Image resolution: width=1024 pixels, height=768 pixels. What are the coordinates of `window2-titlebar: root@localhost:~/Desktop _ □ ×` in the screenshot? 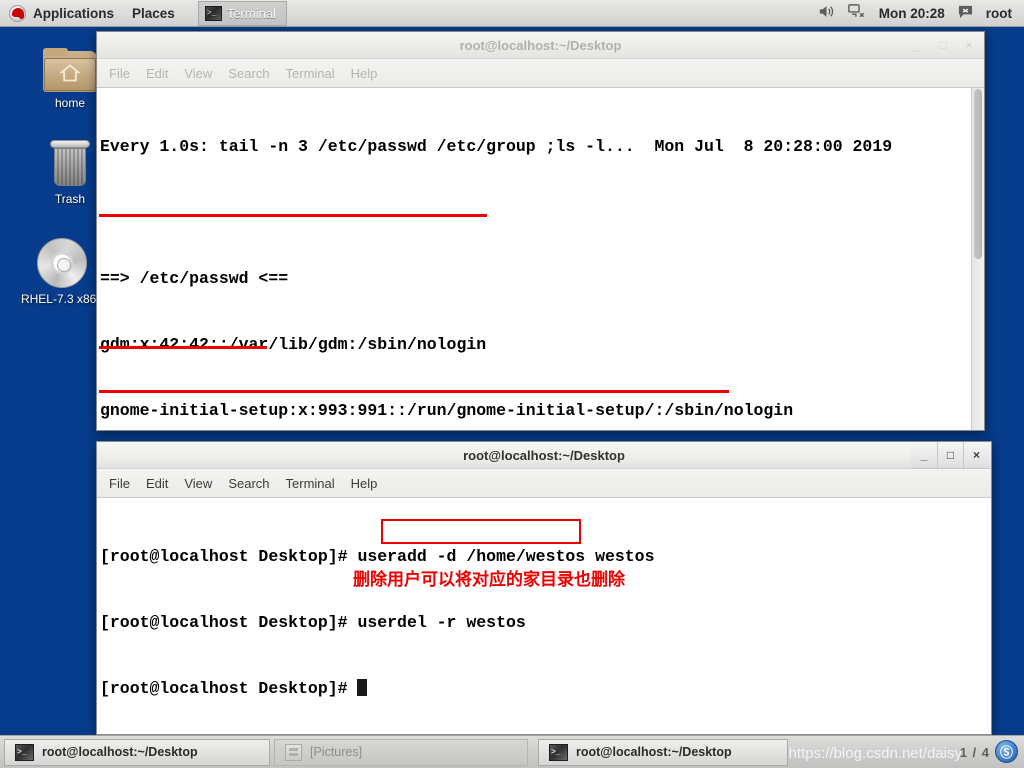 It's located at (544, 455).